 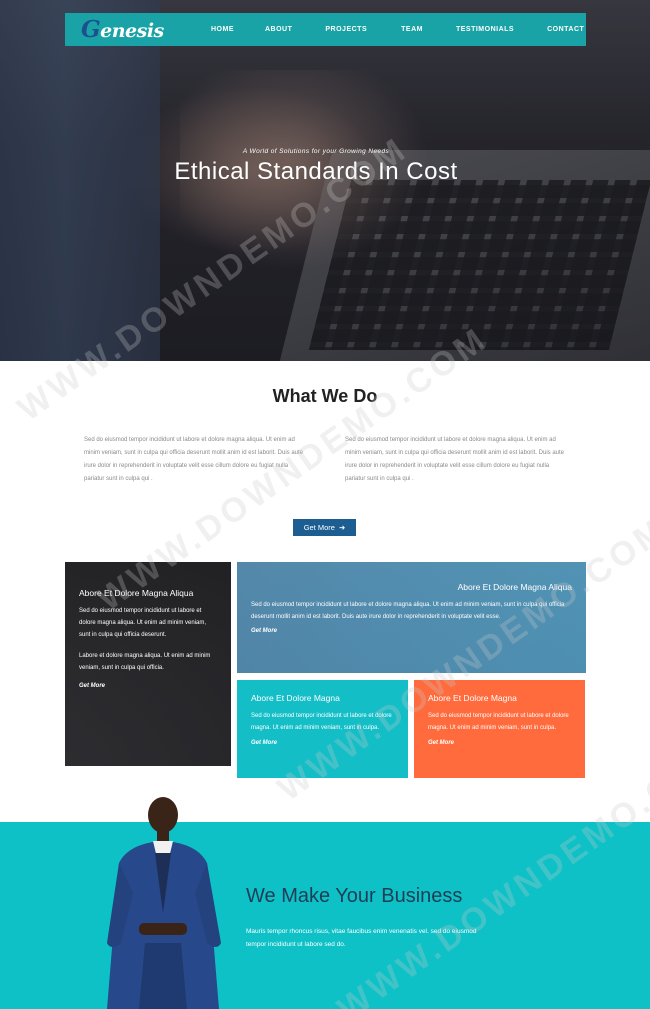 I want to click on businessman-image, so click(x=164, y=903).